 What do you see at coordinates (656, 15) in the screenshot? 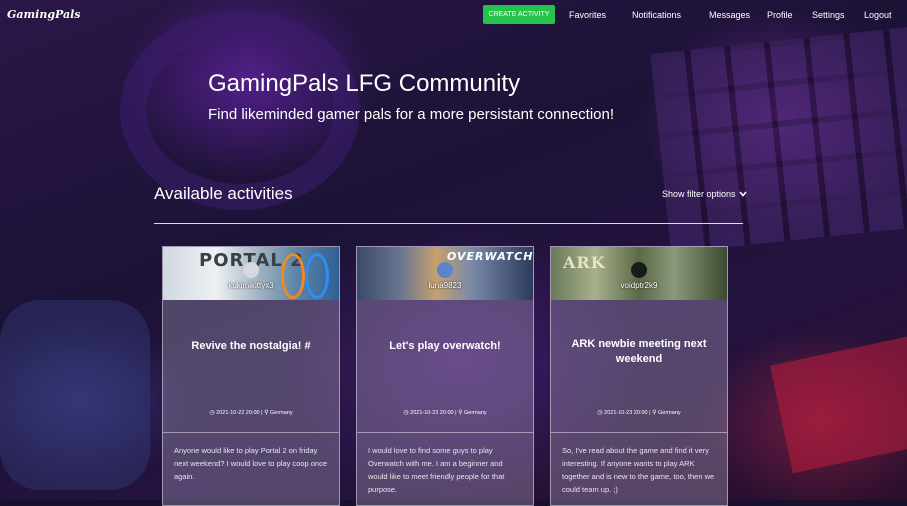
I see `nav-notifications: Notifications` at bounding box center [656, 15].